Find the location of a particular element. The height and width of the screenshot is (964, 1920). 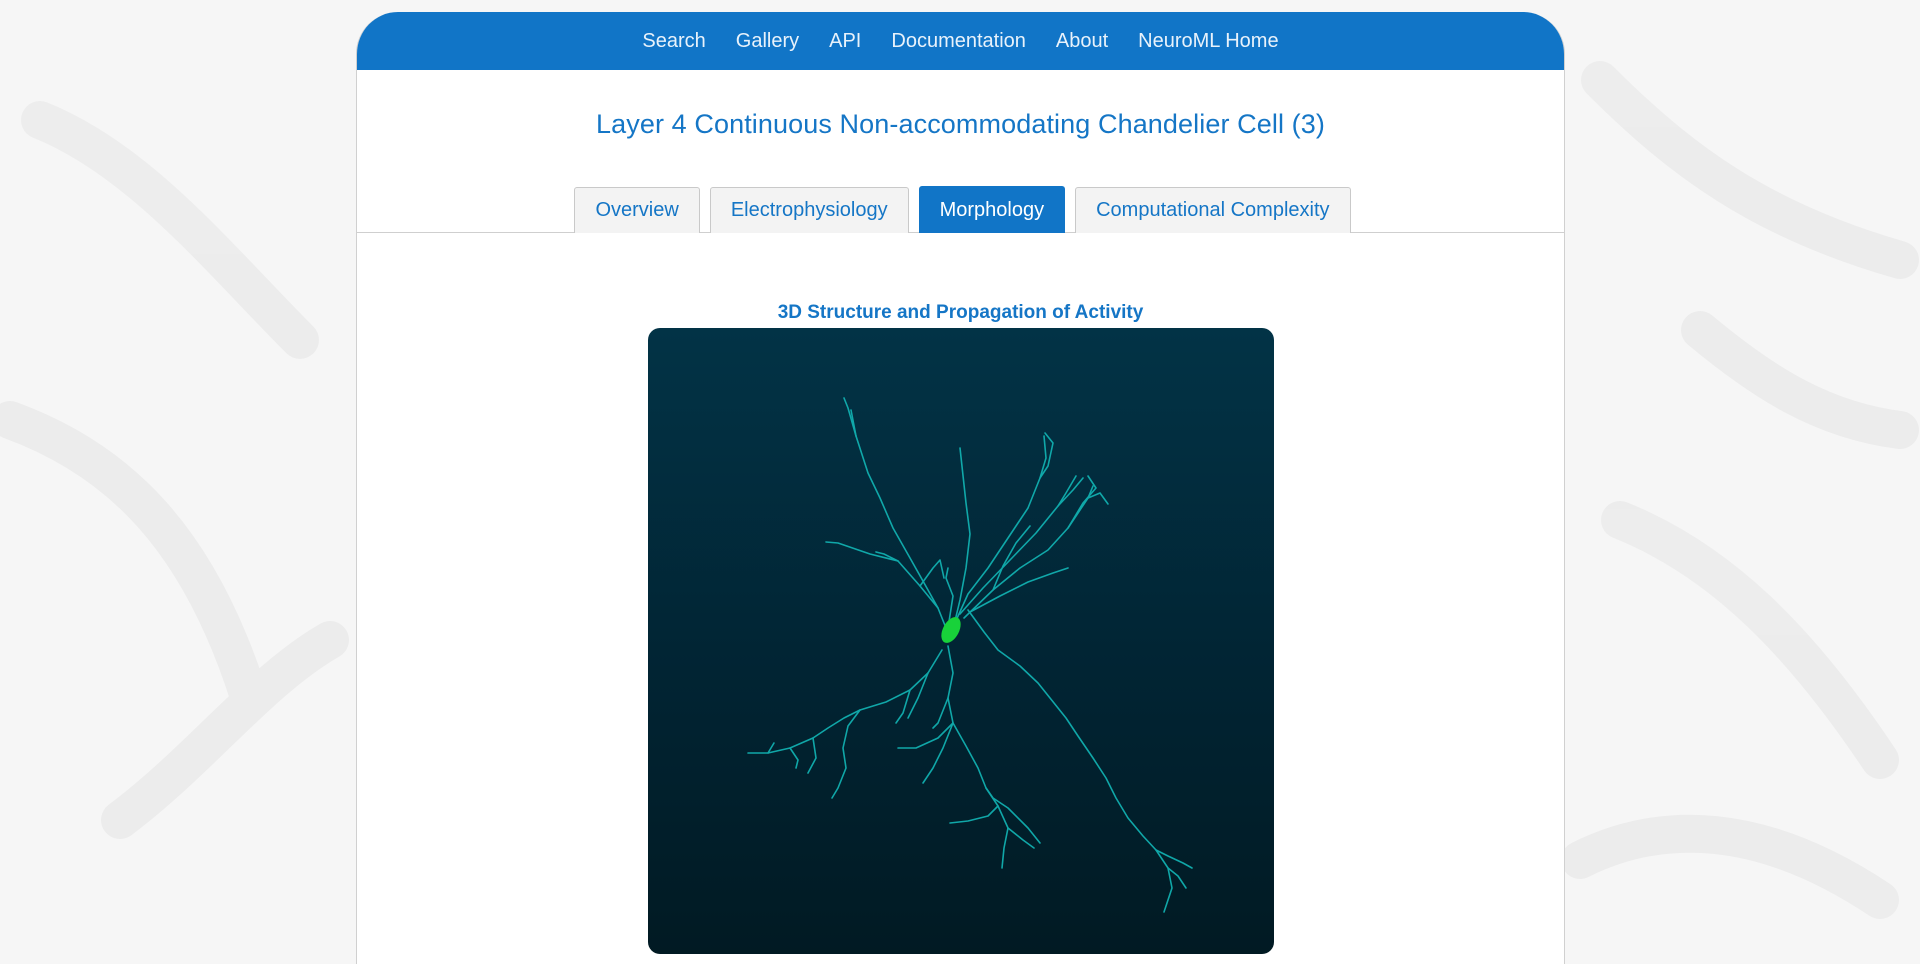

nav-documentation: Documentation is located at coordinates (958, 41).